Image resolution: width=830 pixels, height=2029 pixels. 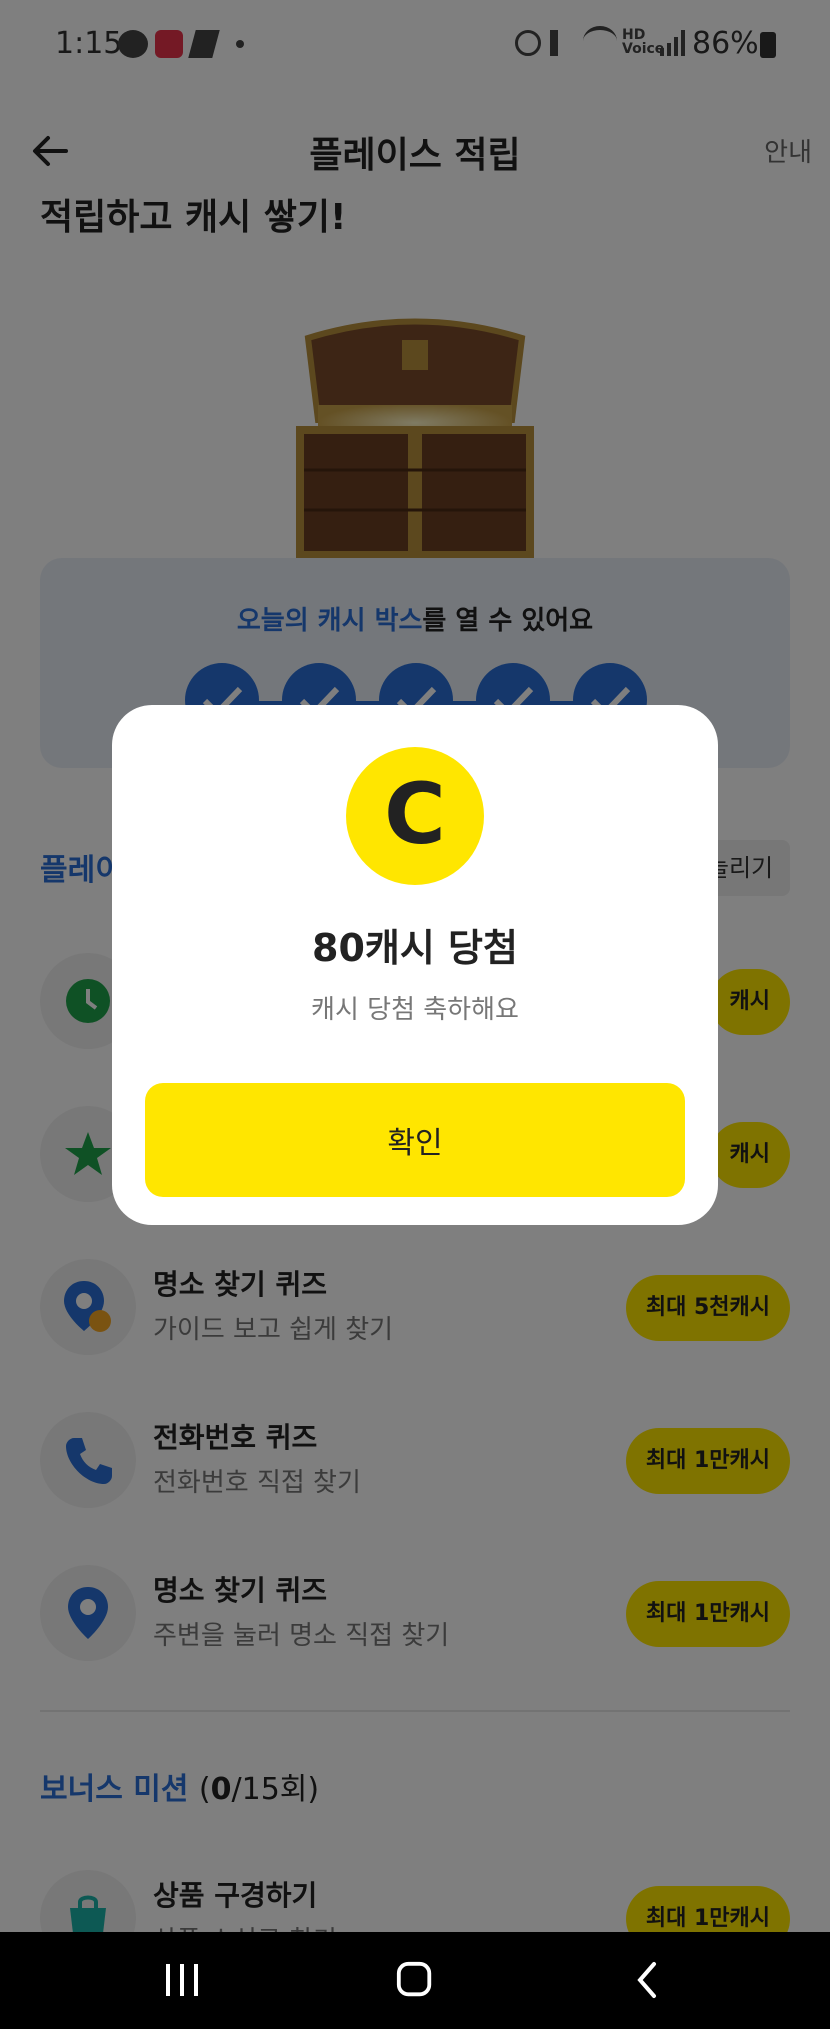 I want to click on cash-coin-icon: C, so click(x=415, y=816).